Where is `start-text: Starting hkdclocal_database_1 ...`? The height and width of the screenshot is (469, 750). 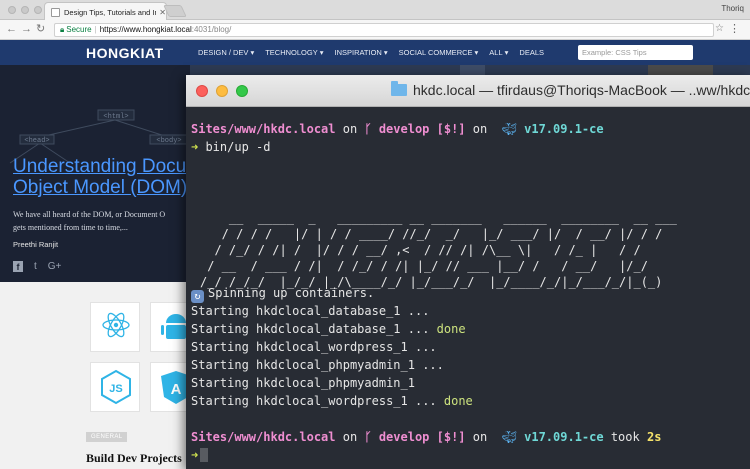
start-text: Starting hkdclocal_database_1 ... is located at coordinates (314, 329).